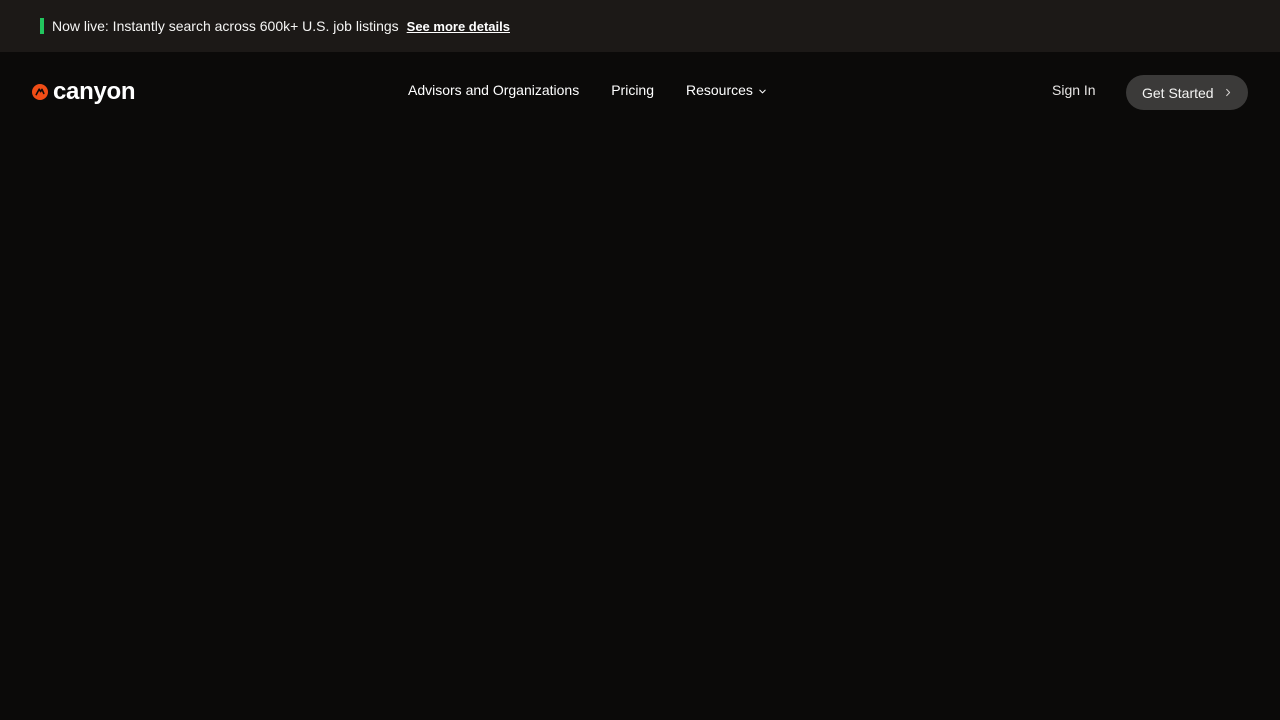 The width and height of the screenshot is (1280, 720). Describe the element at coordinates (1178, 92) in the screenshot. I see `get-started-label: Get Started` at that location.